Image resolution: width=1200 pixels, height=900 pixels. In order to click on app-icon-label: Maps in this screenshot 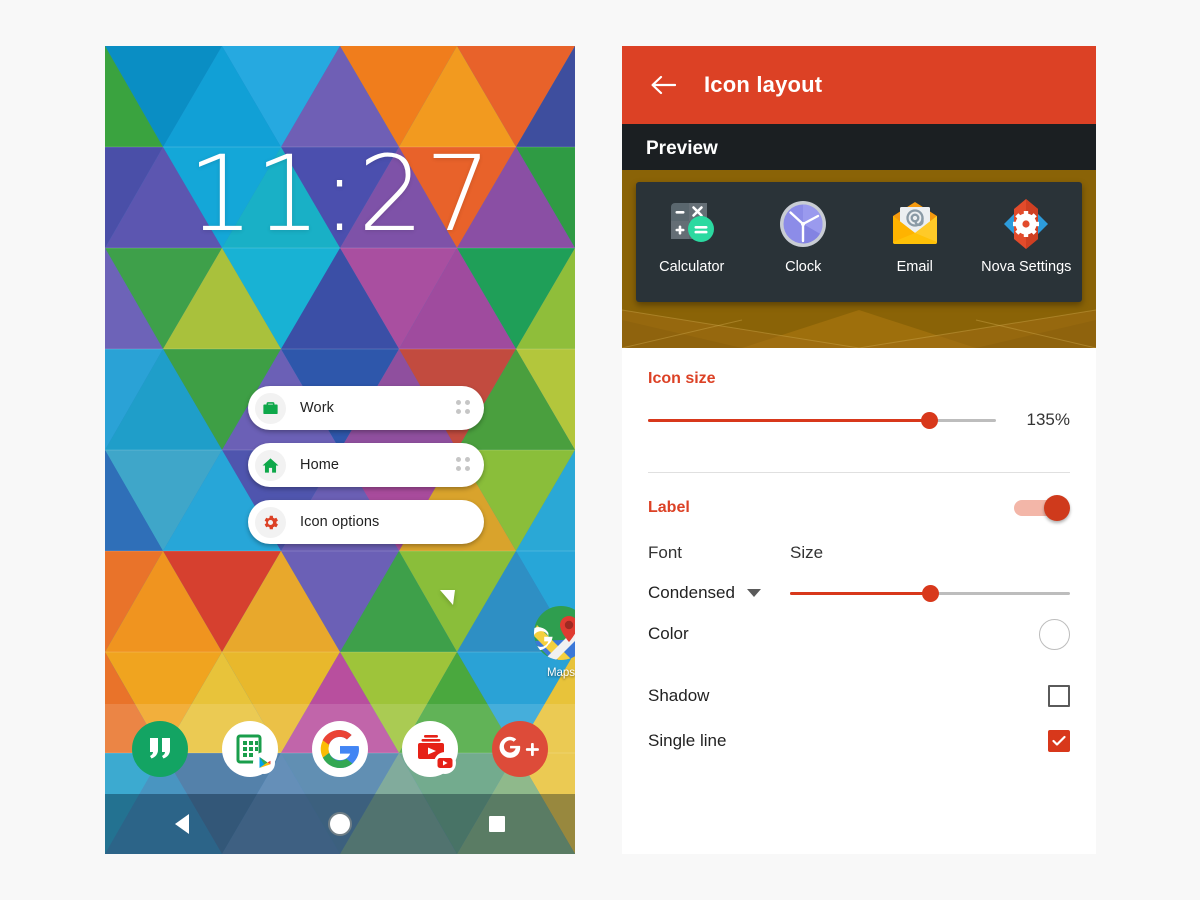, I will do `click(560, 673)`.